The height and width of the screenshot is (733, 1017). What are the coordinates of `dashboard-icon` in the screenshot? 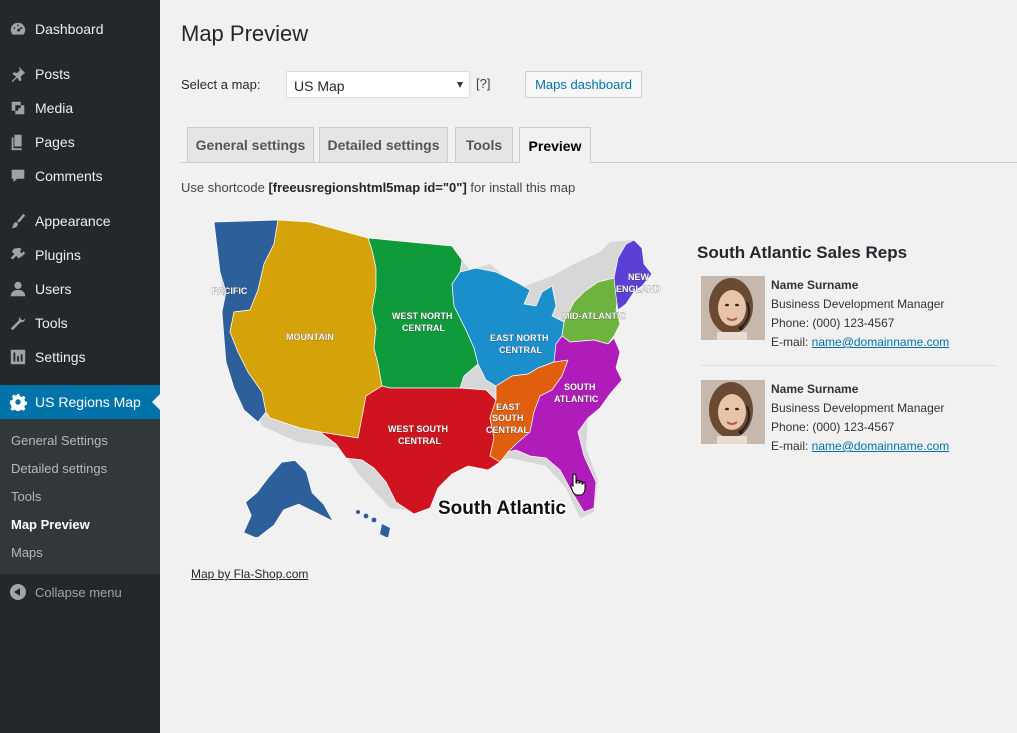 It's located at (18, 29).